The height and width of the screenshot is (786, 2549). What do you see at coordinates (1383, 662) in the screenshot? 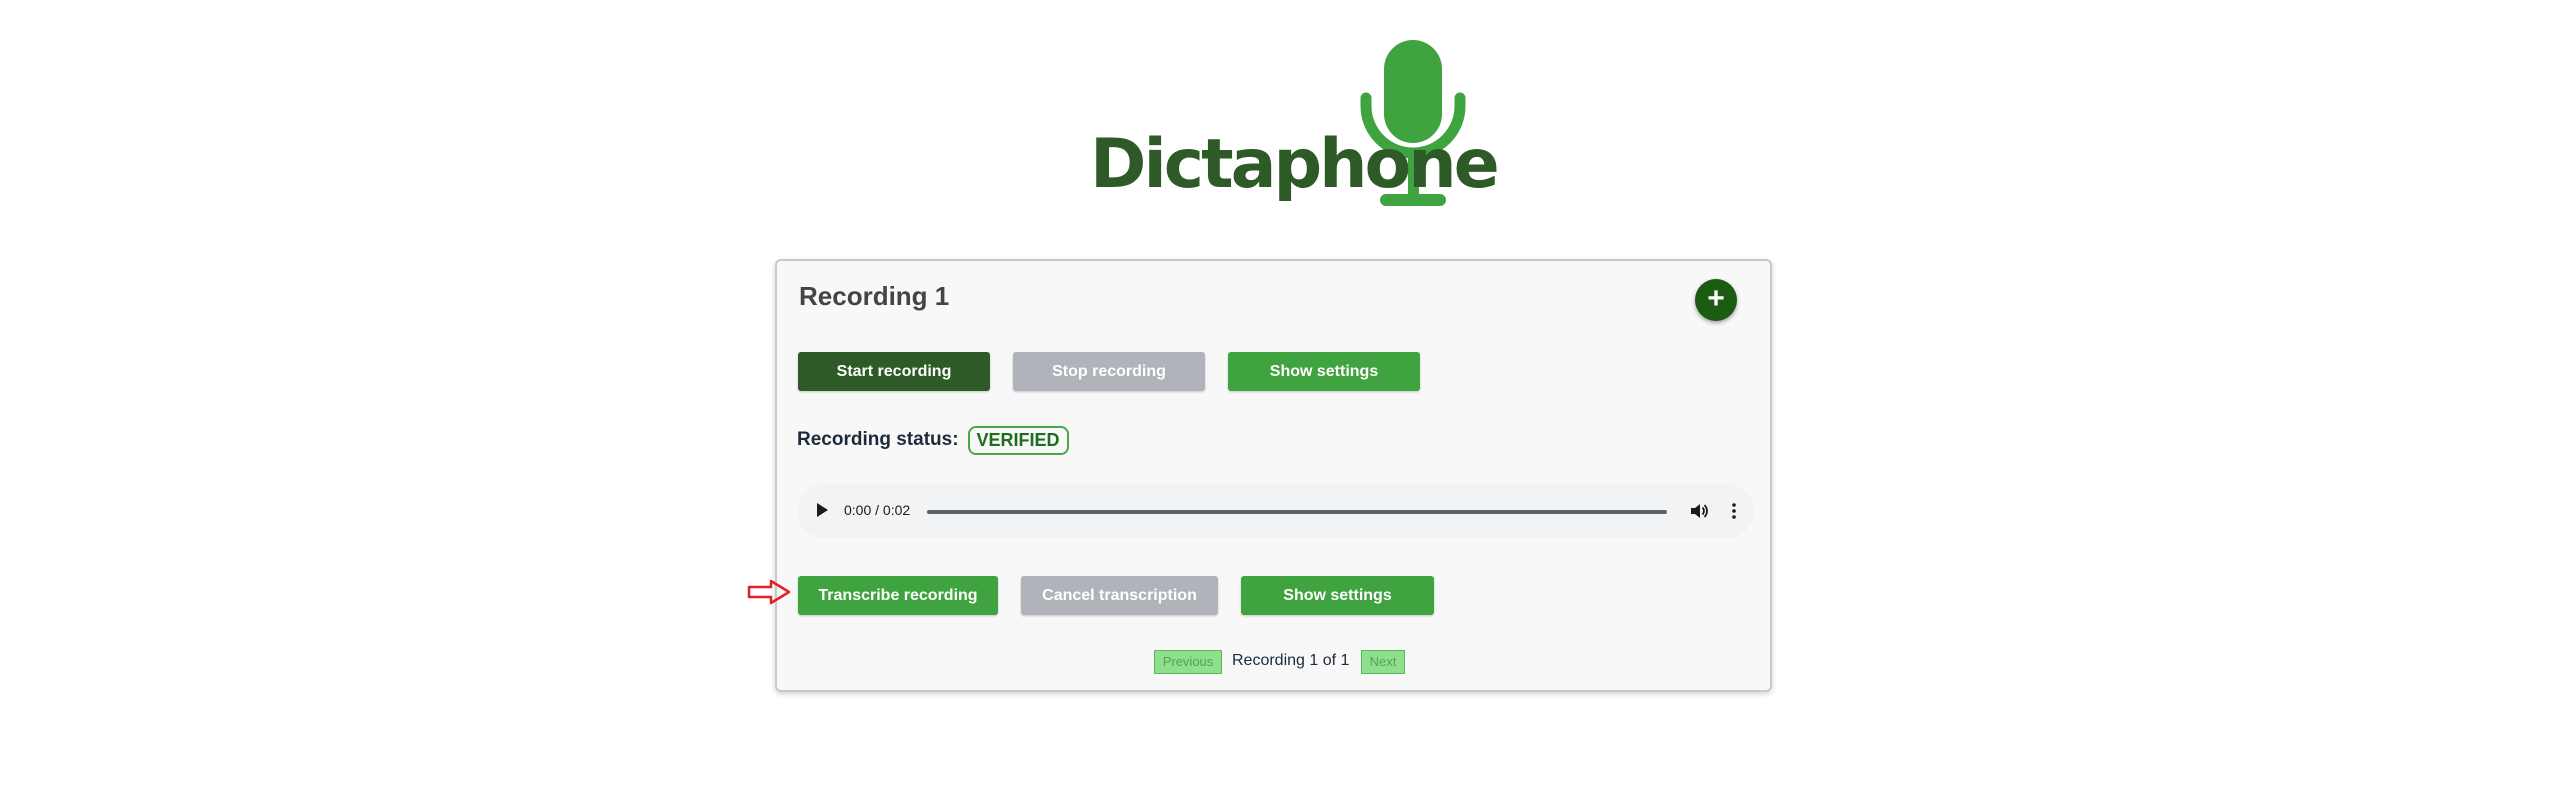
I see `next-button: Next` at bounding box center [1383, 662].